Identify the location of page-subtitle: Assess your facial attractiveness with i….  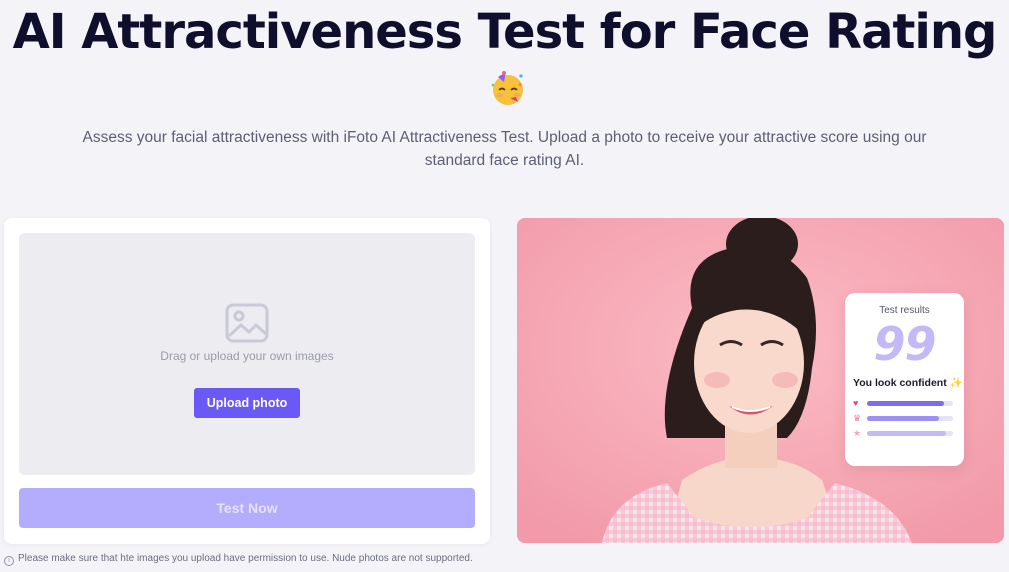
(504, 149).